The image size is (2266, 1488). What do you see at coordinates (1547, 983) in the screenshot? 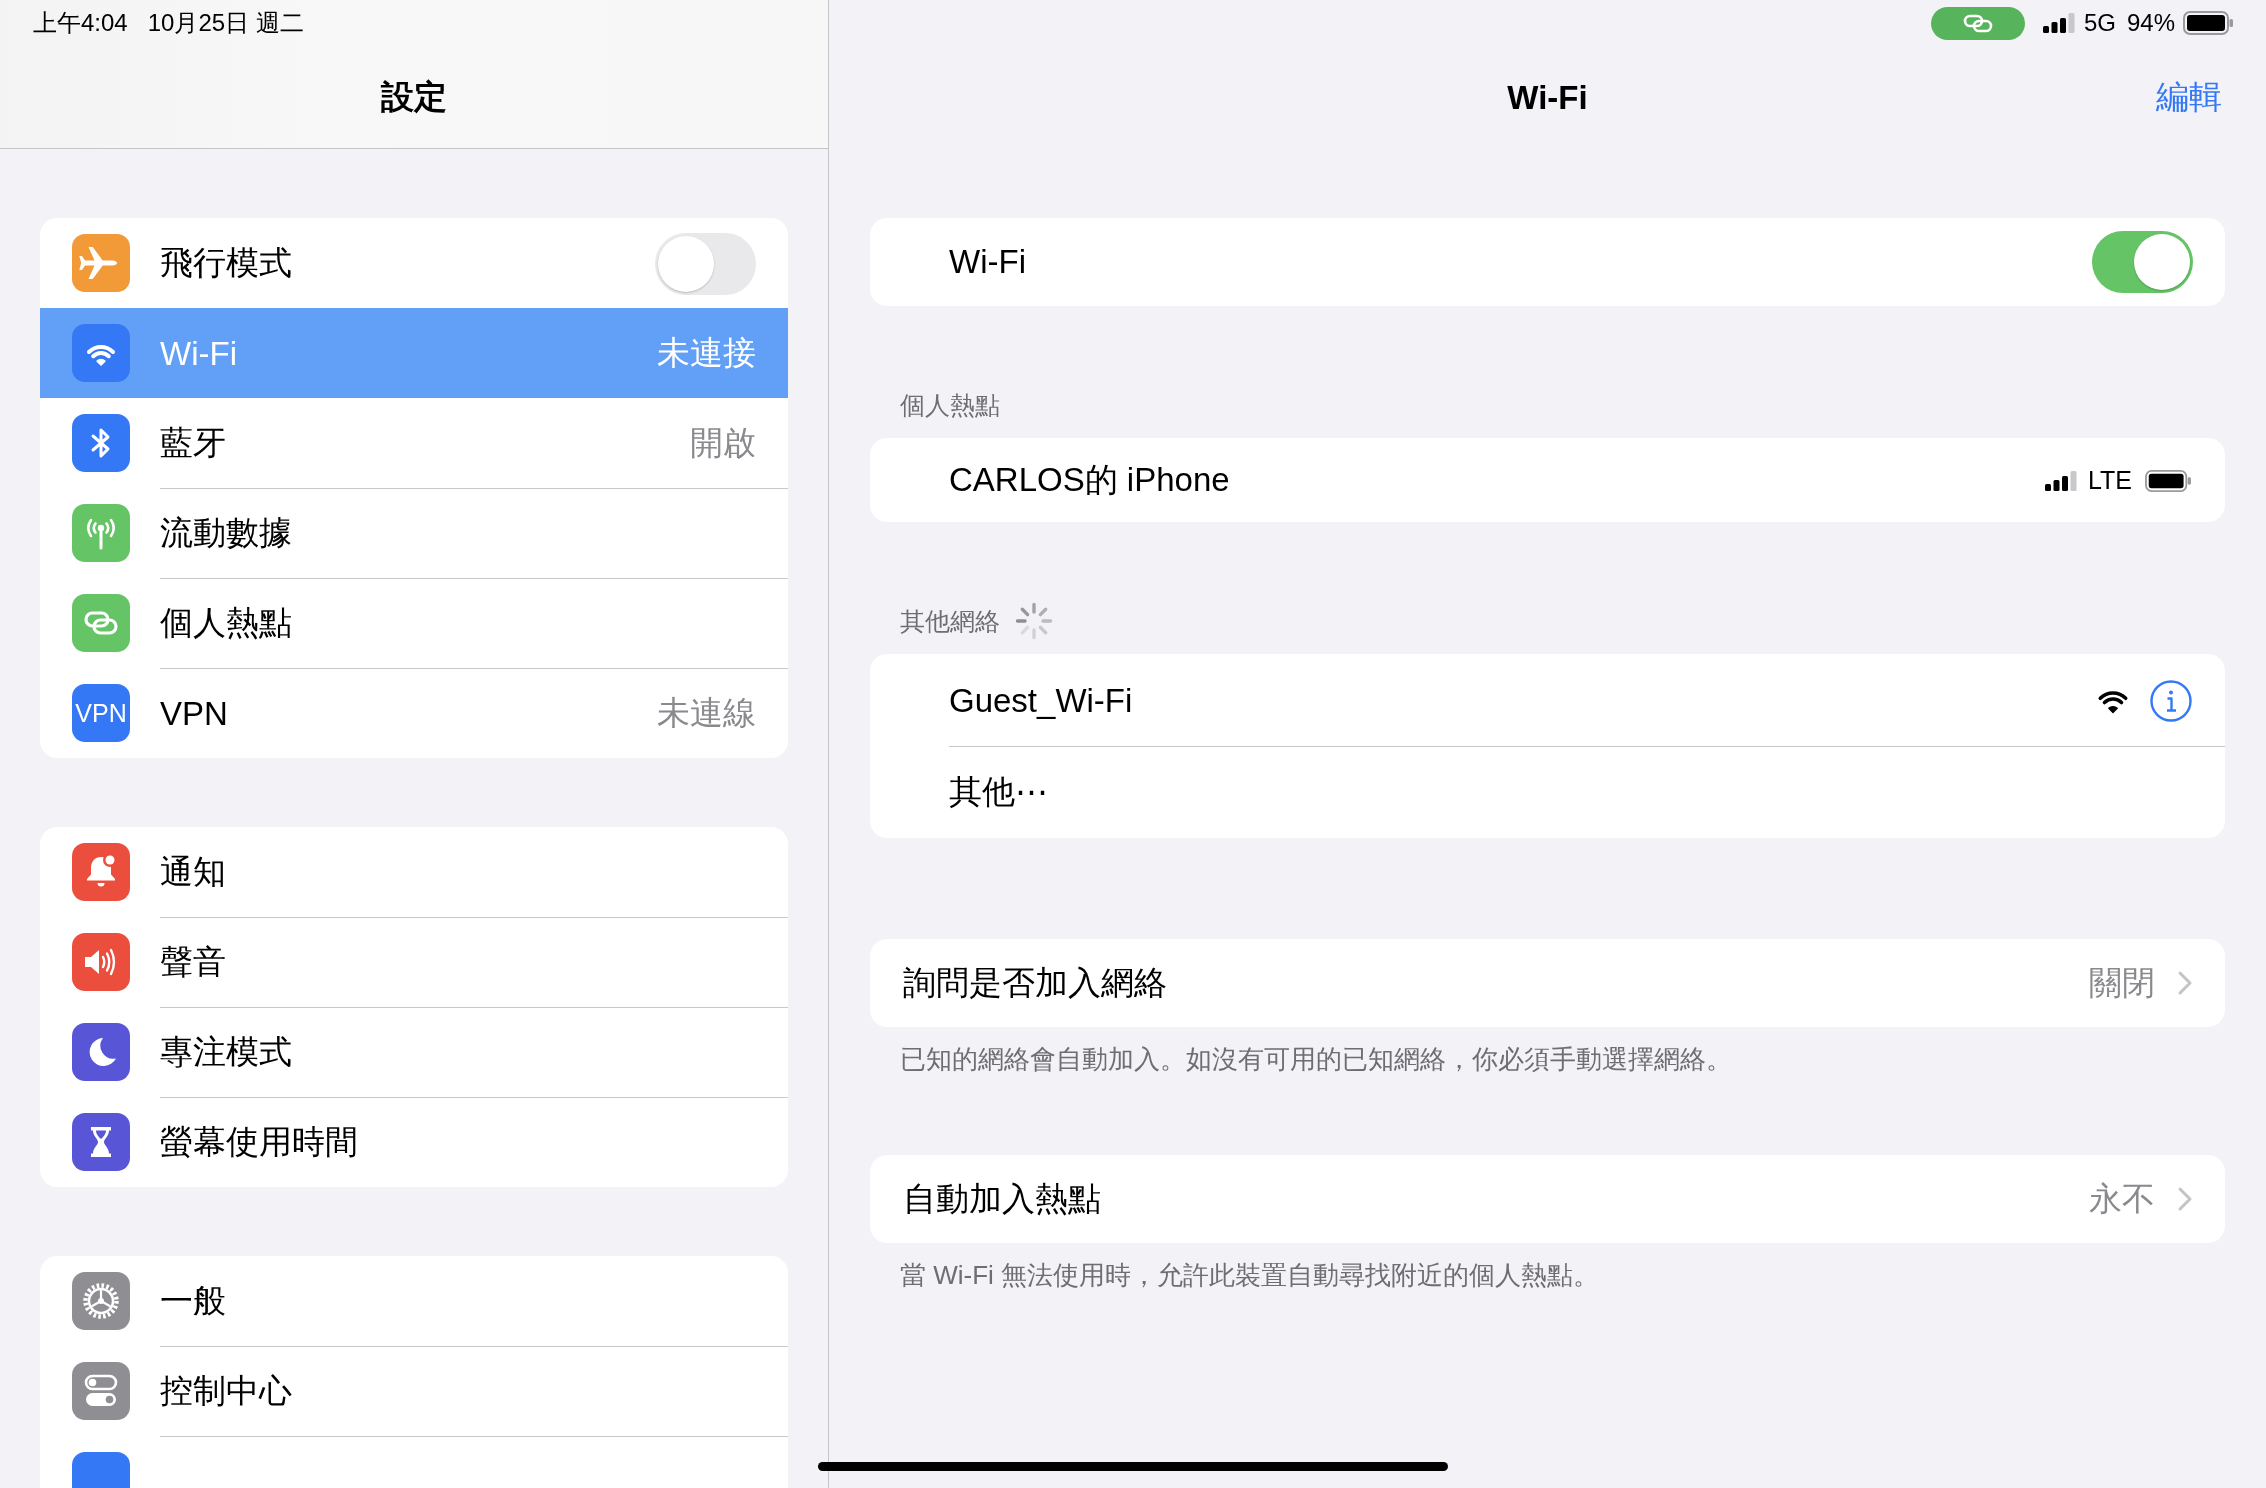
I see `option-row: 詢問是否加入網絡 關閉` at bounding box center [1547, 983].